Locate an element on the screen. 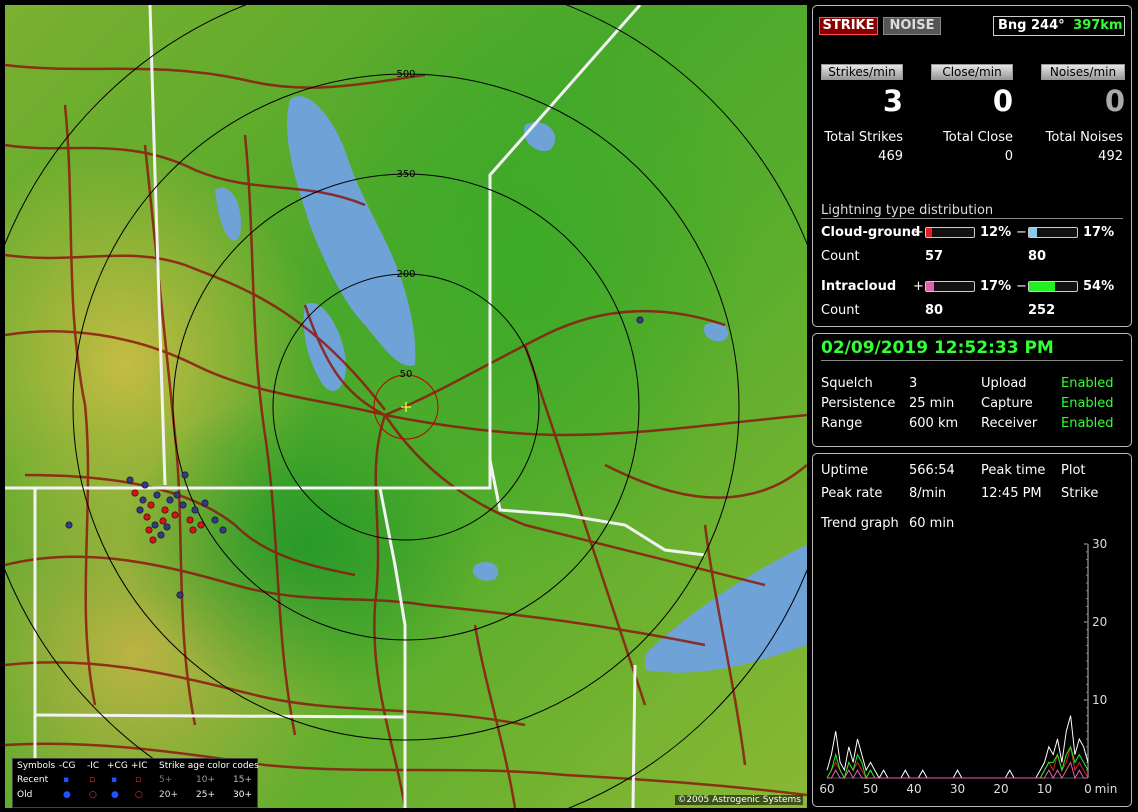 Image resolution: width=1138 pixels, height=812 pixels. ic-plus-sign: + is located at coordinates (918, 286).